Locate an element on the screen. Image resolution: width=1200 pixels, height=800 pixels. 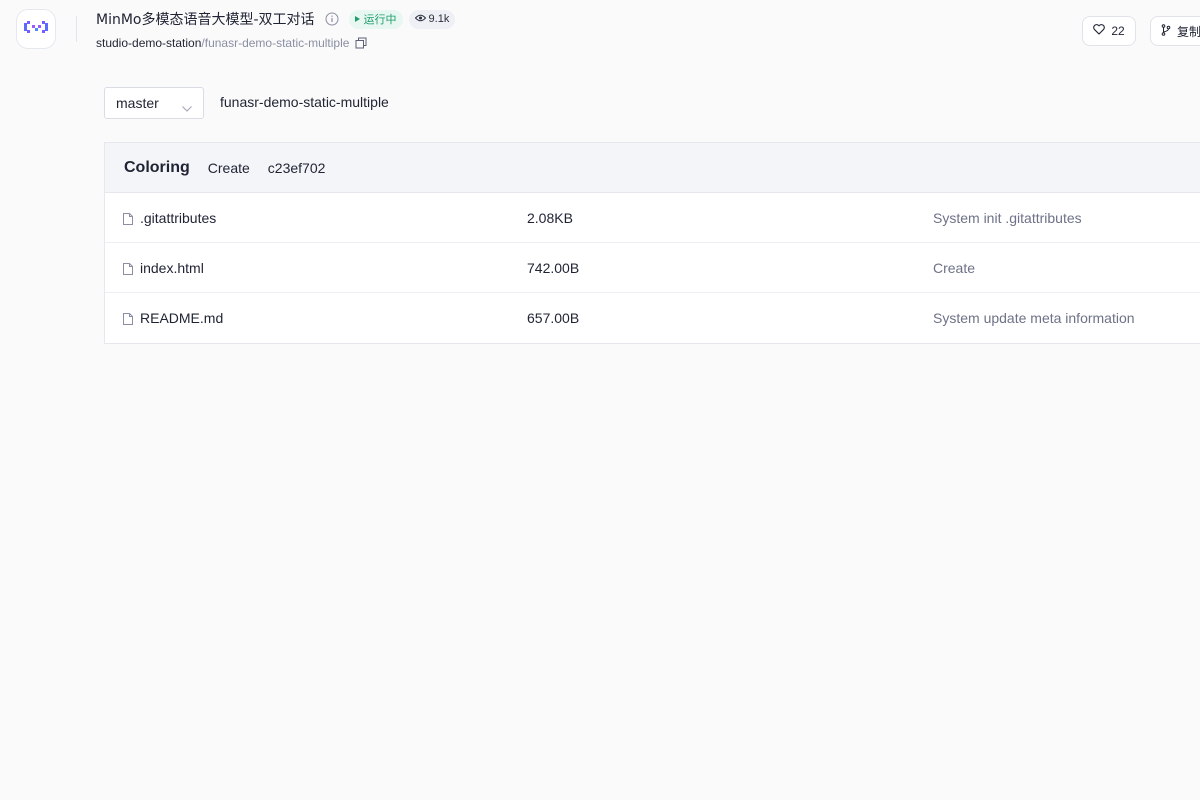
repo-name: funasr-demo-static-multiple is located at coordinates (277, 43).